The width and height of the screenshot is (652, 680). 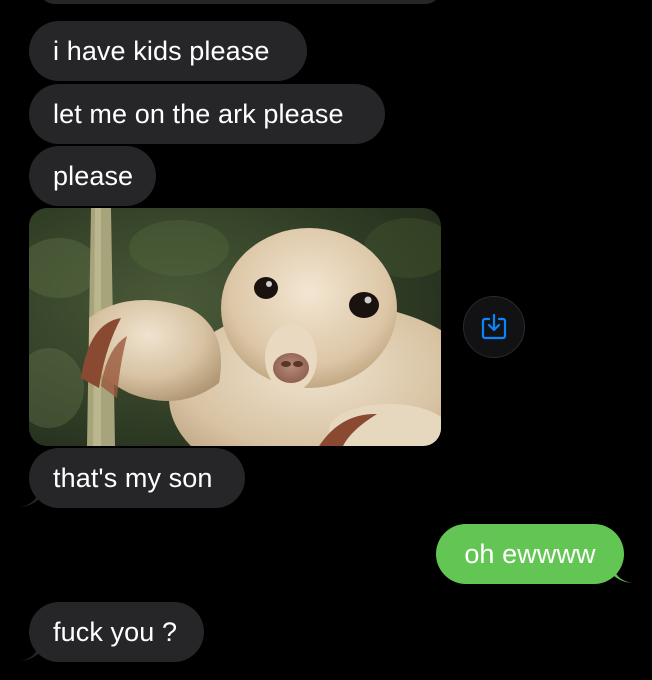 I want to click on message-bubble-incoming: i have kids please, so click(x=168, y=51).